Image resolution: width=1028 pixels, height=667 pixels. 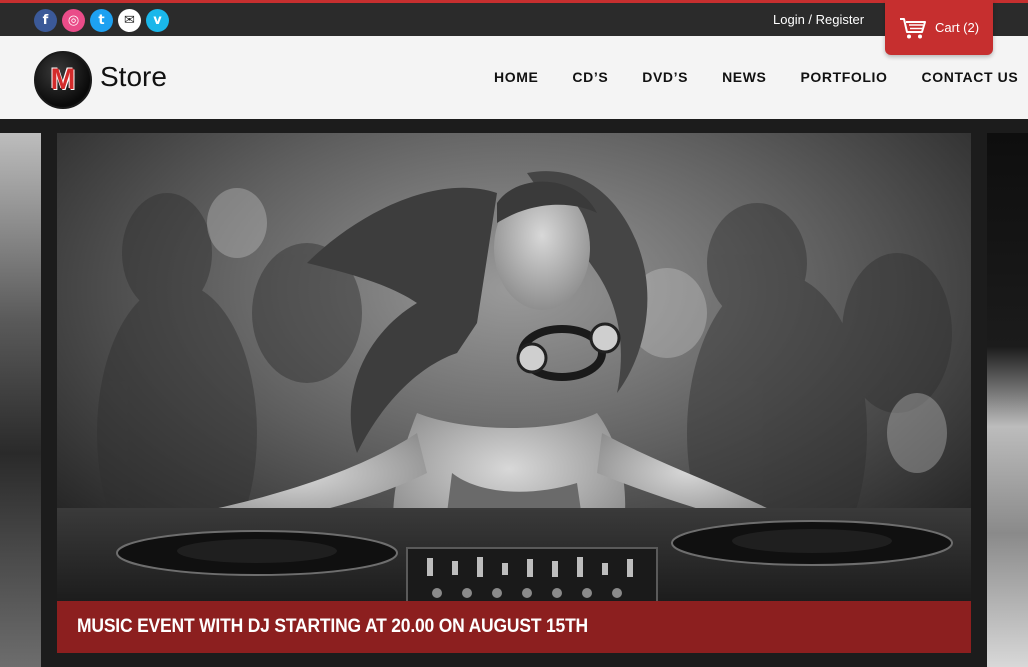 I want to click on dribbble-icon: ◎, so click(x=73, y=20).